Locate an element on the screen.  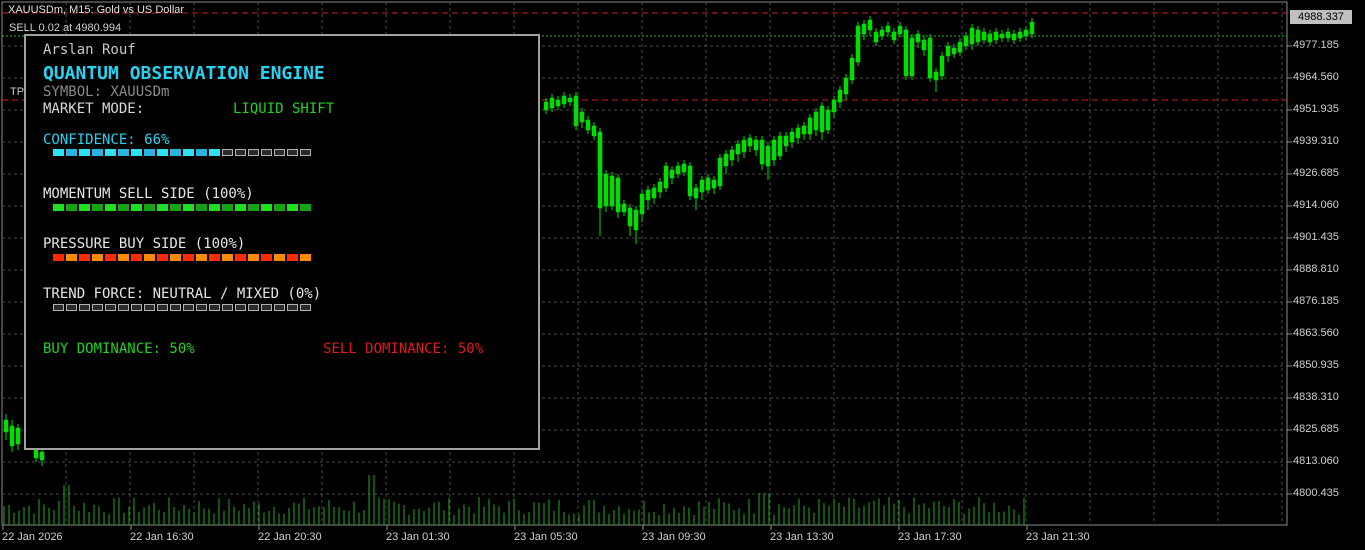
price-label: 4876.185 is located at coordinates (1316, 301).